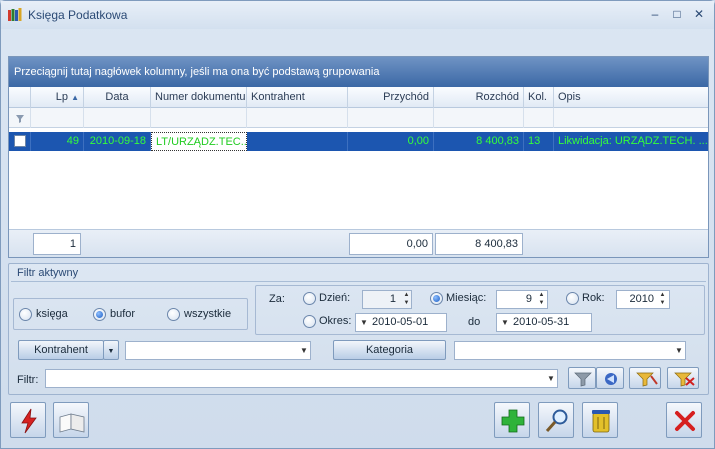 The width and height of the screenshot is (715, 449). What do you see at coordinates (52, 314) in the screenshot?
I see `radio-ksiega-label: księga` at bounding box center [52, 314].